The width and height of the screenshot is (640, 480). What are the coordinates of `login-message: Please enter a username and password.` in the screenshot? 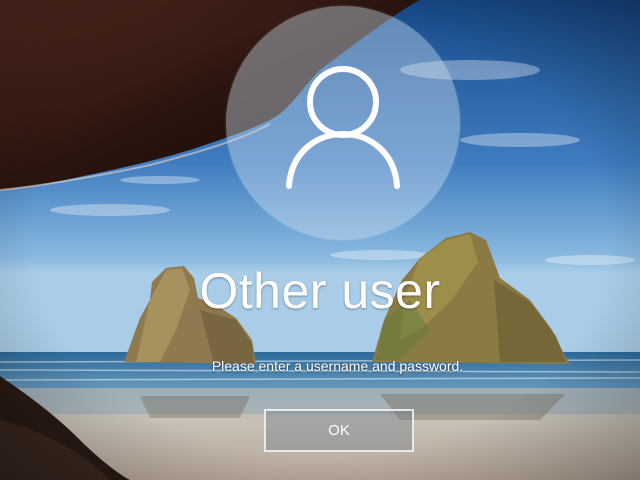 It's located at (337, 366).